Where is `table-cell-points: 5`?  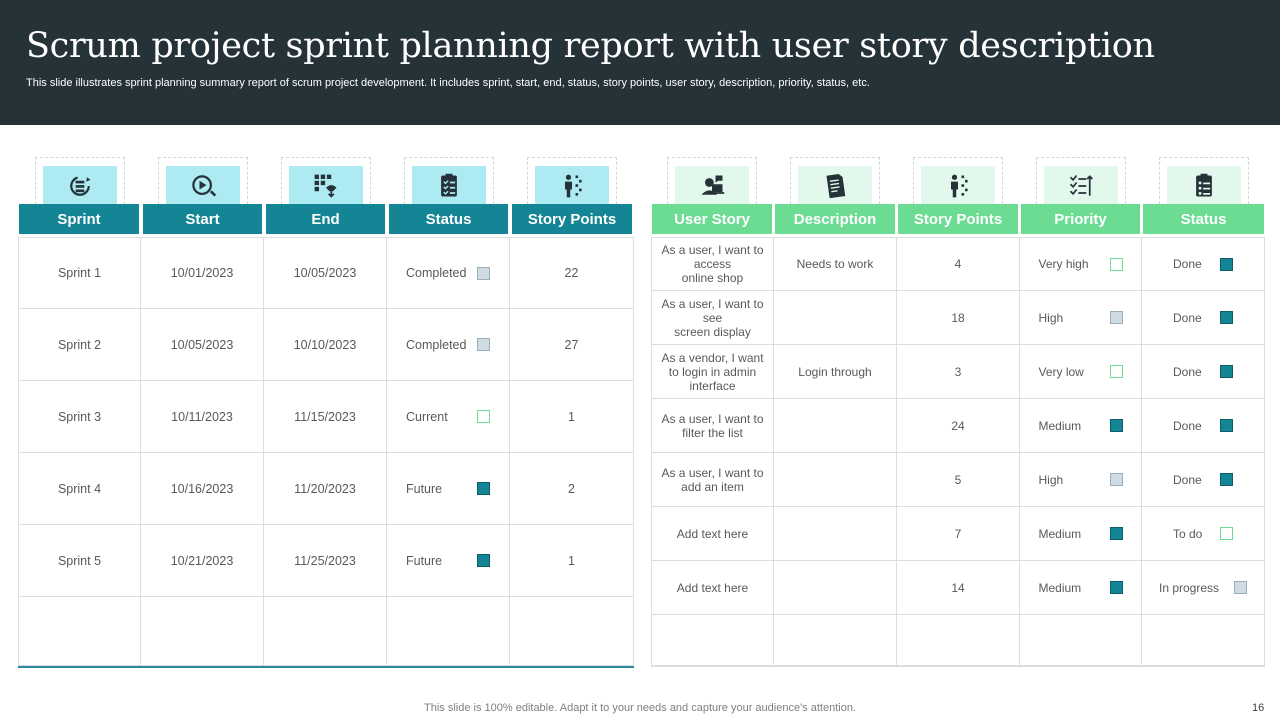
table-cell-points: 5 is located at coordinates (958, 480).